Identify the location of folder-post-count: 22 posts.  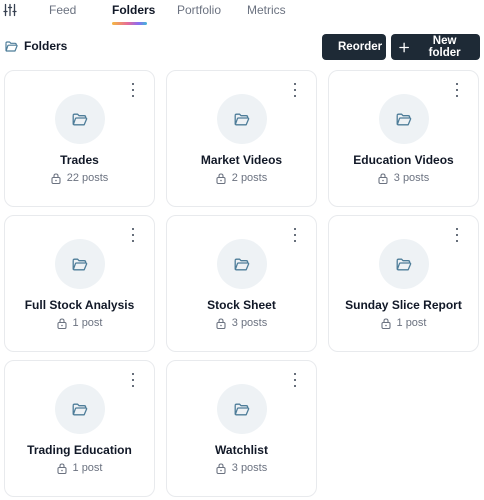
(87, 178).